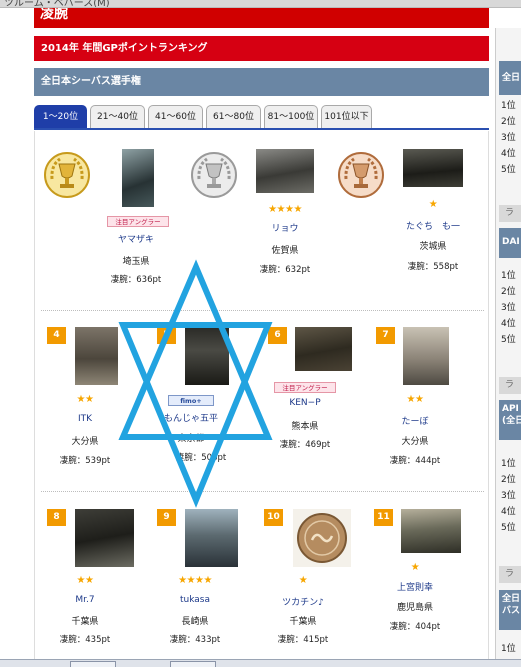  I want to click on angler-name-link: KEN−P, so click(305, 403).